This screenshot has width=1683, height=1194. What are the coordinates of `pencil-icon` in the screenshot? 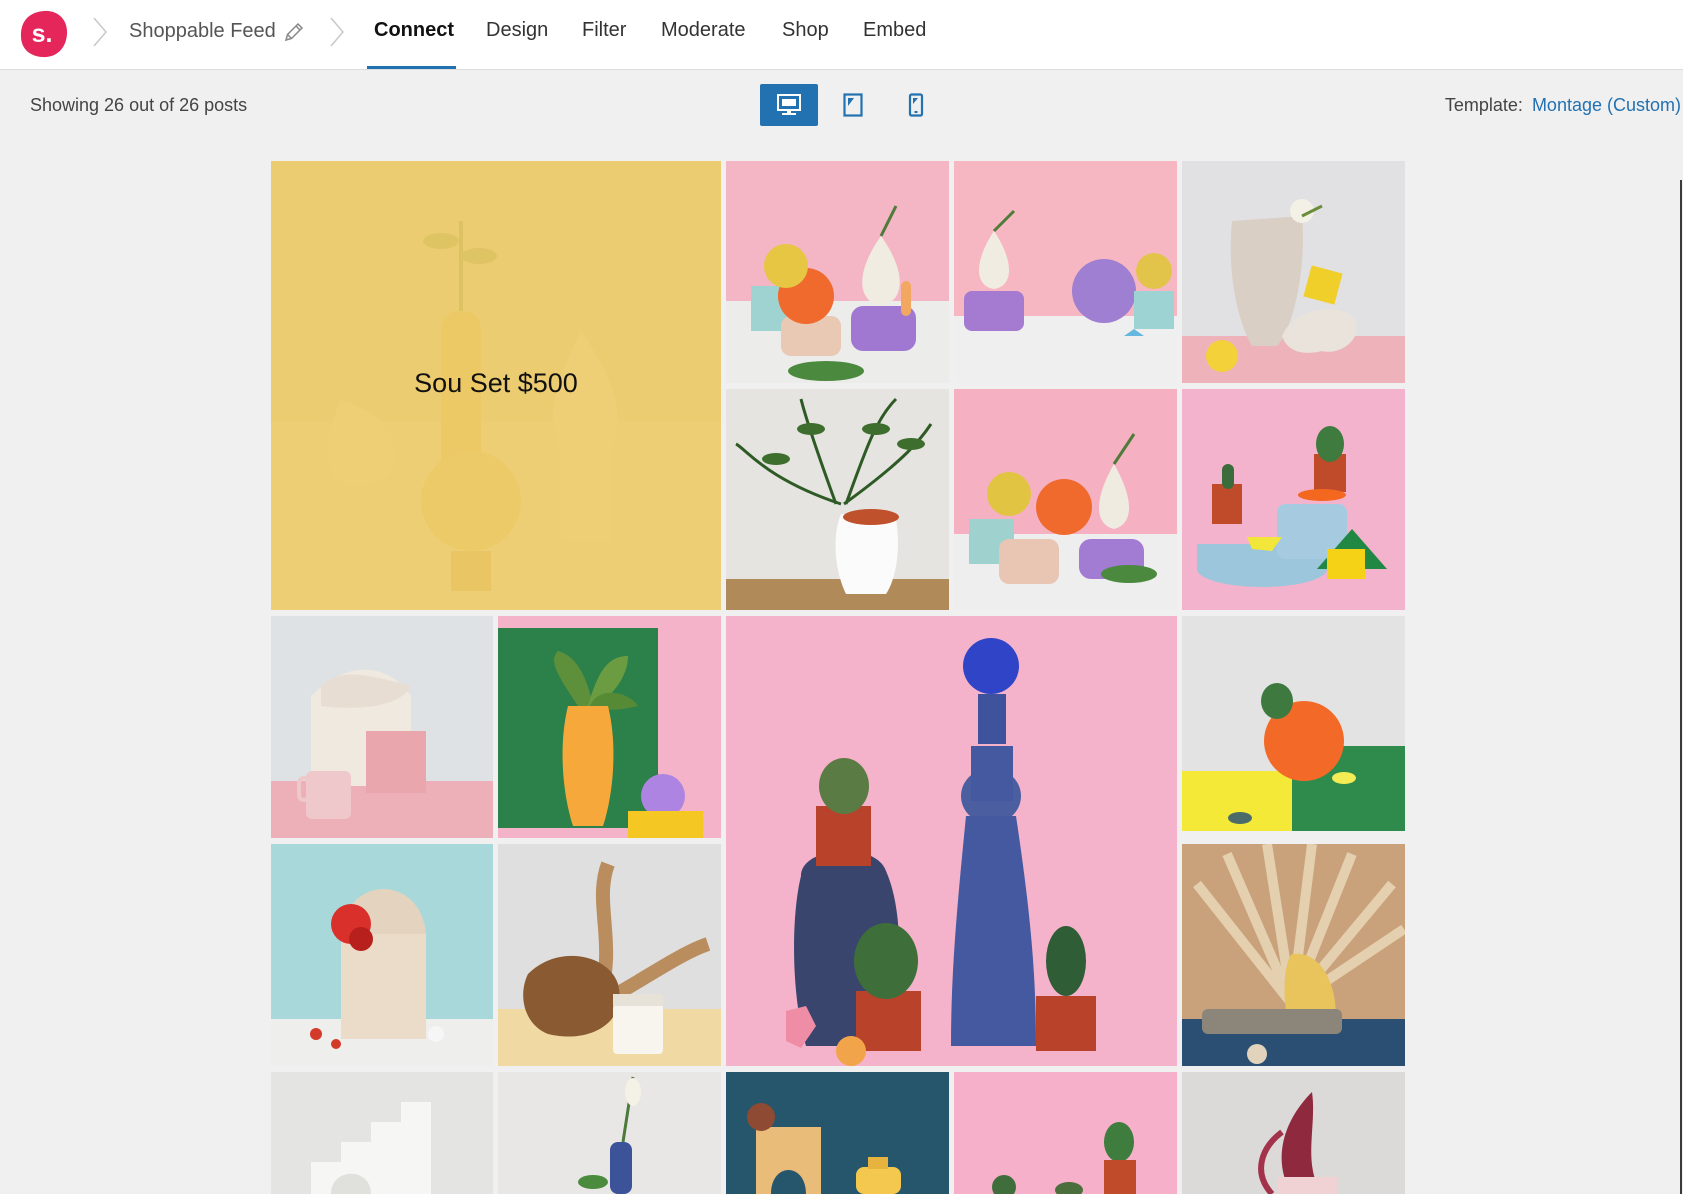 It's located at (294, 32).